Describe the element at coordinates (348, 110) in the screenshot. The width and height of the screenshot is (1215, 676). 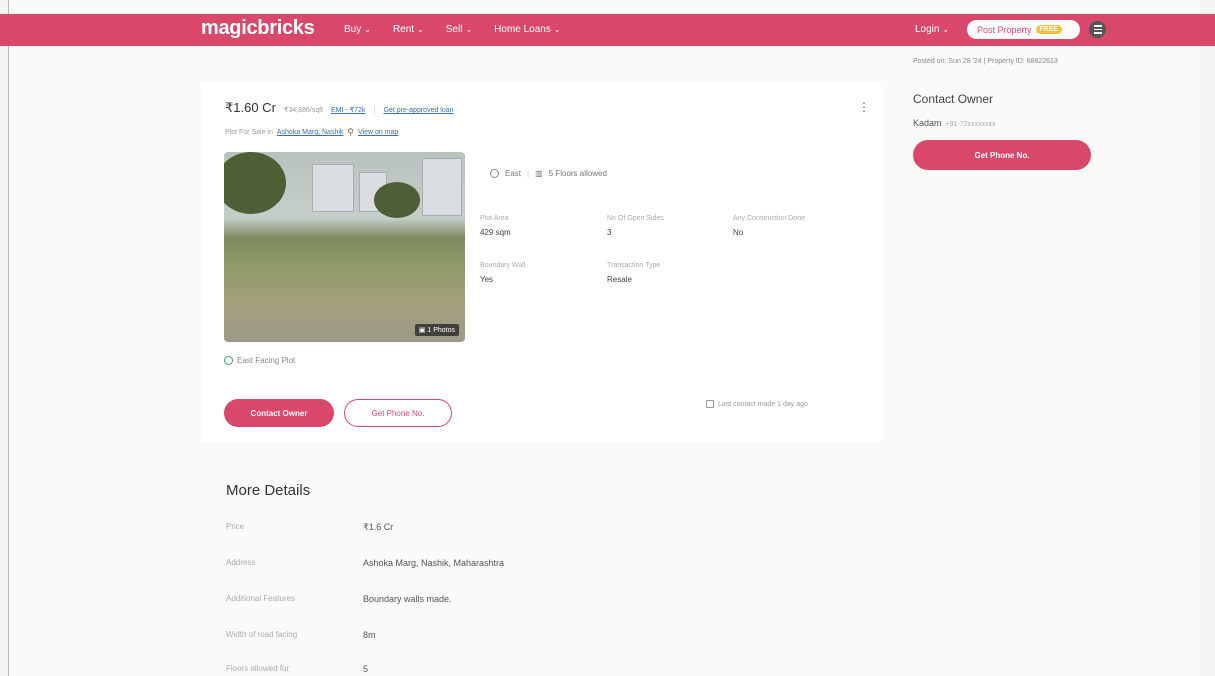
I see `emi-link: EMI - ₹72k` at that location.